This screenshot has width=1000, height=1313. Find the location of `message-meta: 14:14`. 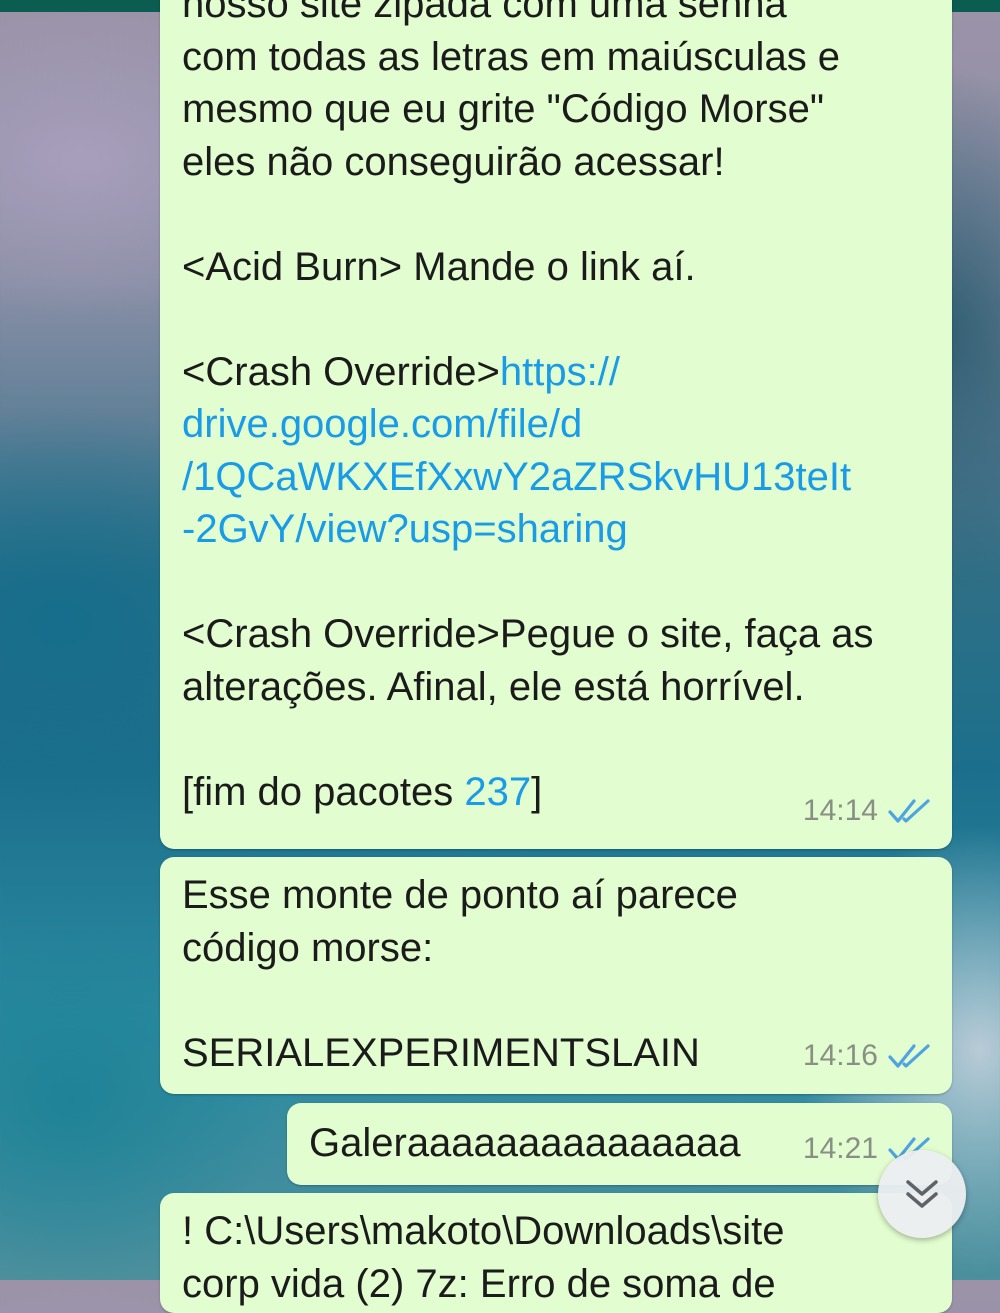

message-meta: 14:14 is located at coordinates (867, 811).